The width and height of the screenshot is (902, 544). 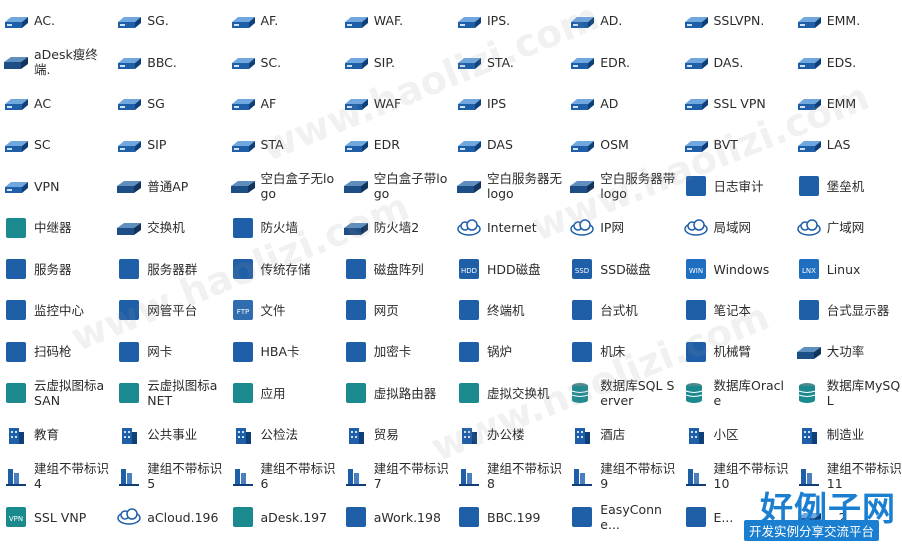 What do you see at coordinates (509, 475) in the screenshot?
I see `icon-tile: 建组不带标识8` at bounding box center [509, 475].